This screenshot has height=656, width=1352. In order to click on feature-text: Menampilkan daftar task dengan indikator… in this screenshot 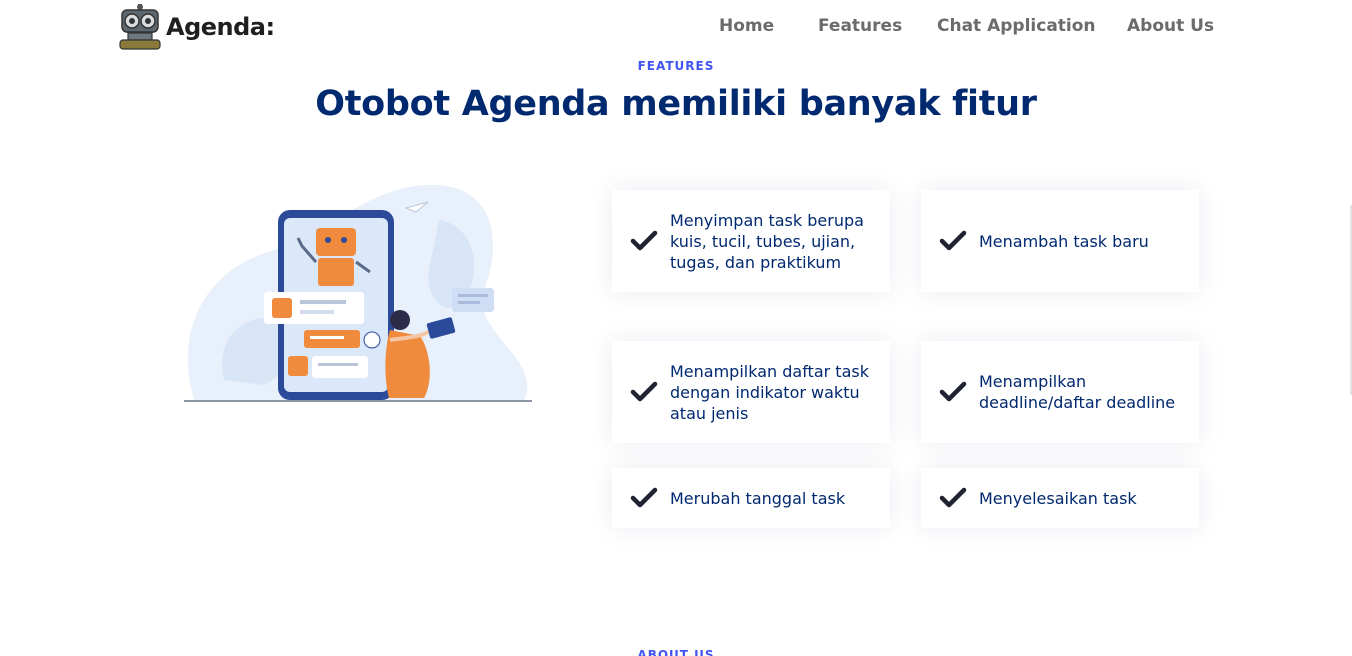, I will do `click(769, 392)`.